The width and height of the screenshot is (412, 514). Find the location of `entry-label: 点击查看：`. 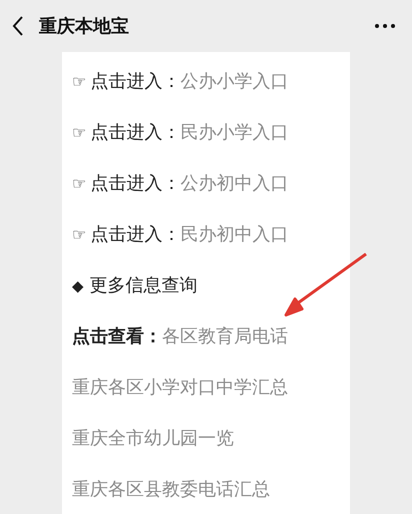

entry-label: 点击查看： is located at coordinates (117, 337).